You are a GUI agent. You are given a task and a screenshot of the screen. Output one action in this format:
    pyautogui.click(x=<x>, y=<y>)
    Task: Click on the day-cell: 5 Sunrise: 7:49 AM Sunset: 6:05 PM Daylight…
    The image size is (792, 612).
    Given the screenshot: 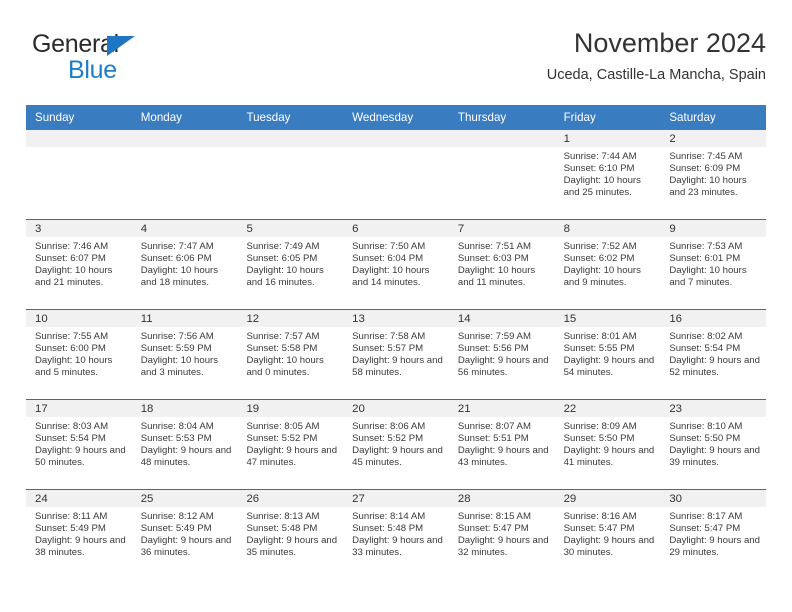 What is the action you would take?
    pyautogui.click(x=290, y=264)
    